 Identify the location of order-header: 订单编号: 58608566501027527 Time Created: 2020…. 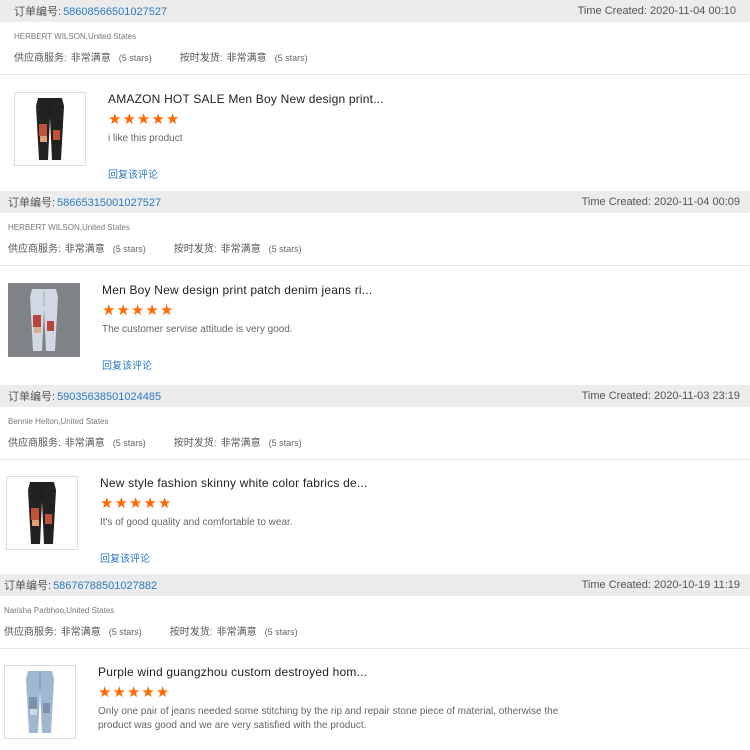
(375, 11).